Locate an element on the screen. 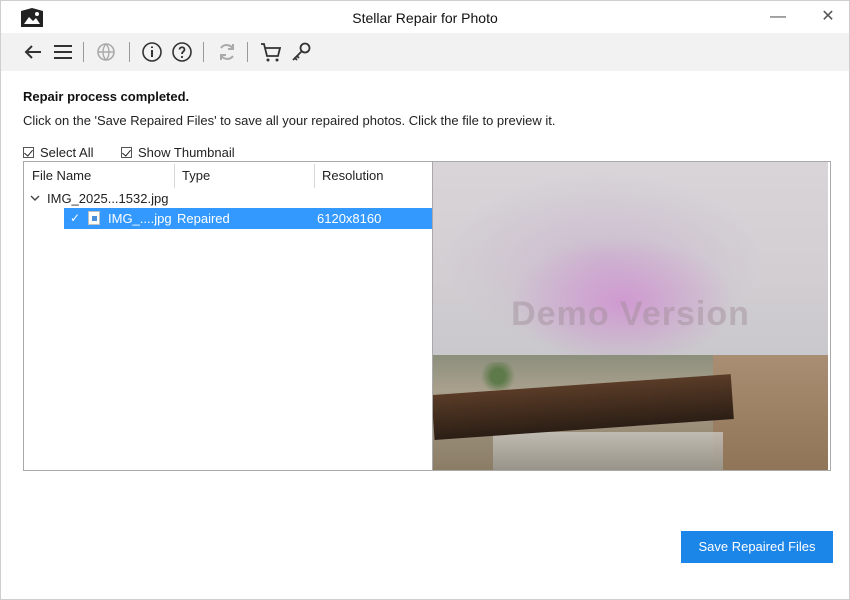 The height and width of the screenshot is (600, 850). cart-icon is located at coordinates (271, 52).